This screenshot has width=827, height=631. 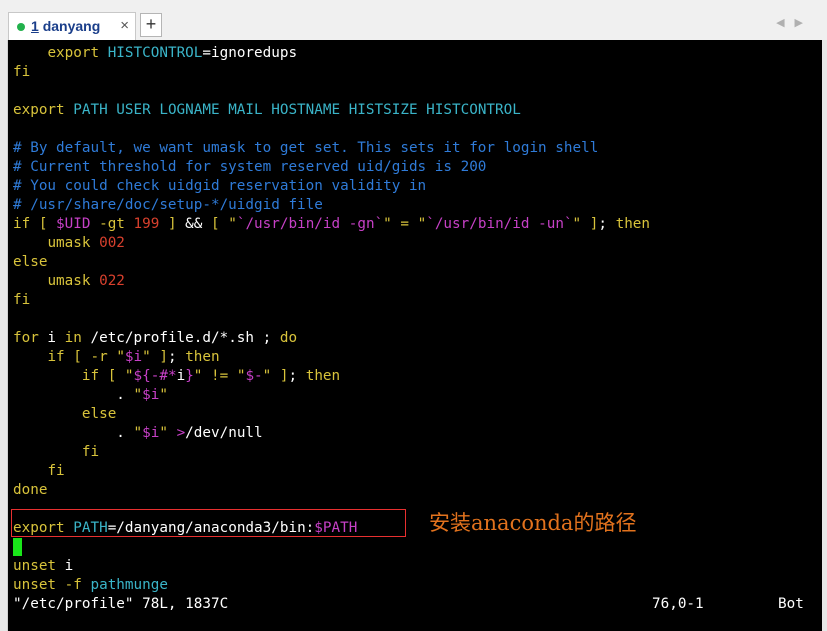 I want to click on code-token: then, so click(x=202, y=357).